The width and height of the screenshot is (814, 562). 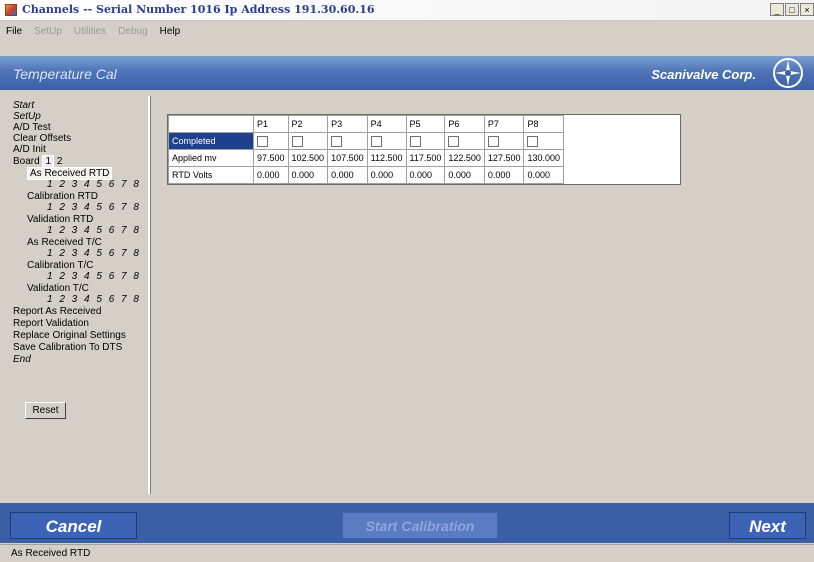 What do you see at coordinates (58, 288) in the screenshot?
I see `nav-validation-tc: Validation T/C` at bounding box center [58, 288].